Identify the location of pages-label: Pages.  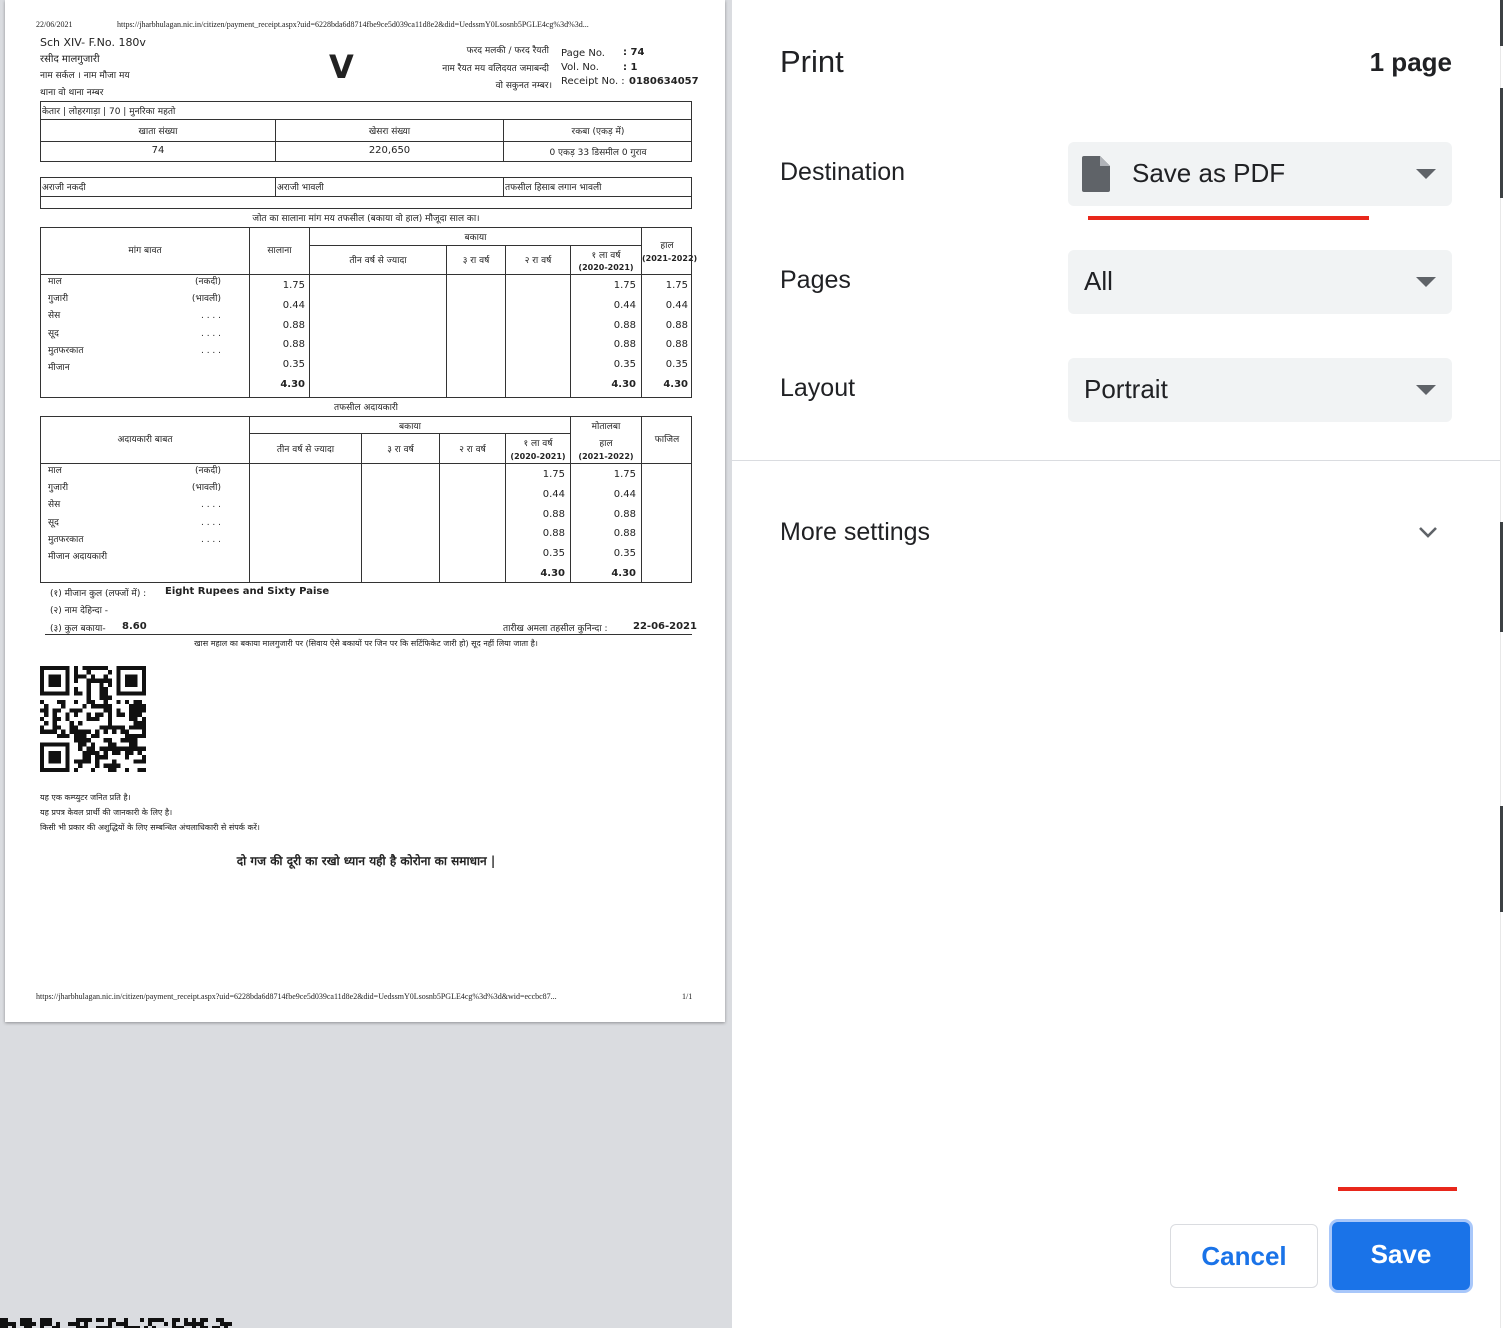
(815, 280).